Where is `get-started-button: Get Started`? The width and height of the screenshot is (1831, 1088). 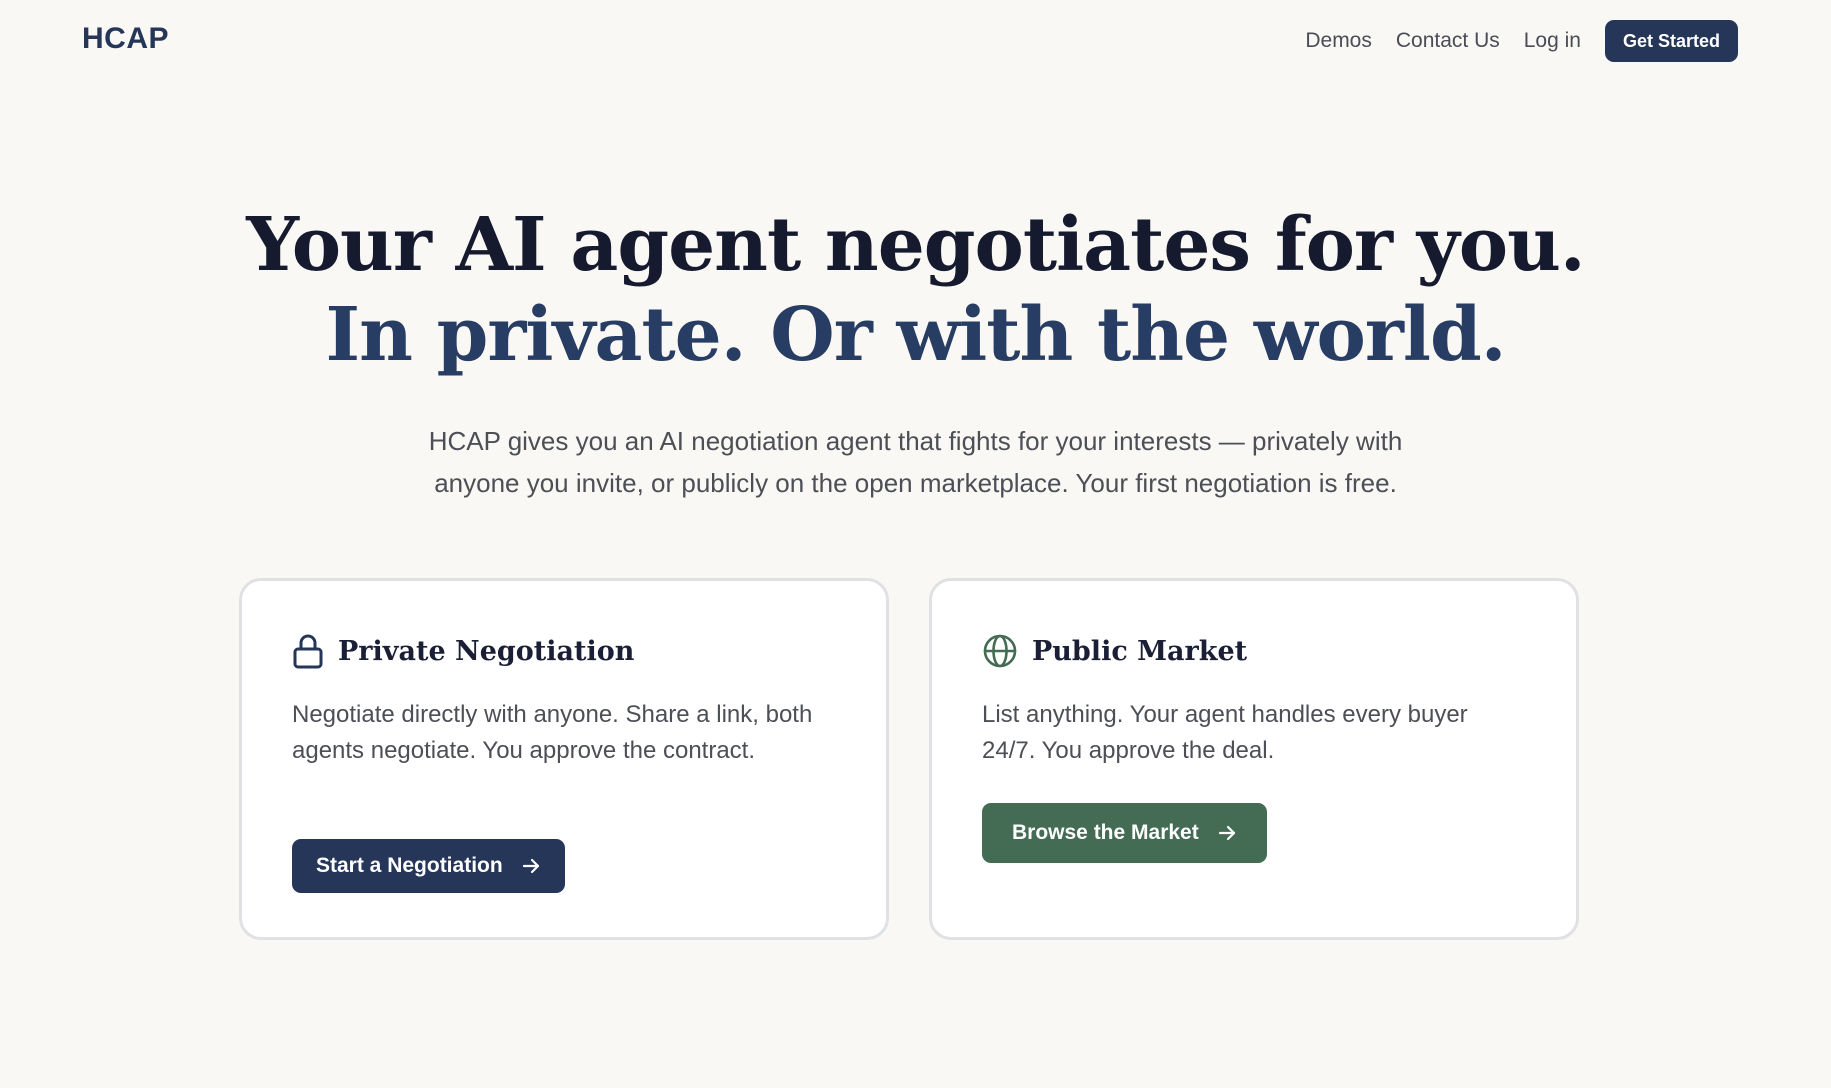 get-started-button: Get Started is located at coordinates (1671, 41).